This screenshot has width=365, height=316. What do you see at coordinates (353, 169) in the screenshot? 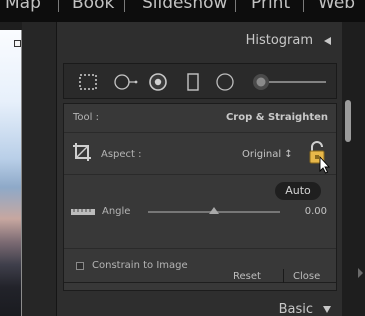
I see `panel-scrollbar` at bounding box center [353, 169].